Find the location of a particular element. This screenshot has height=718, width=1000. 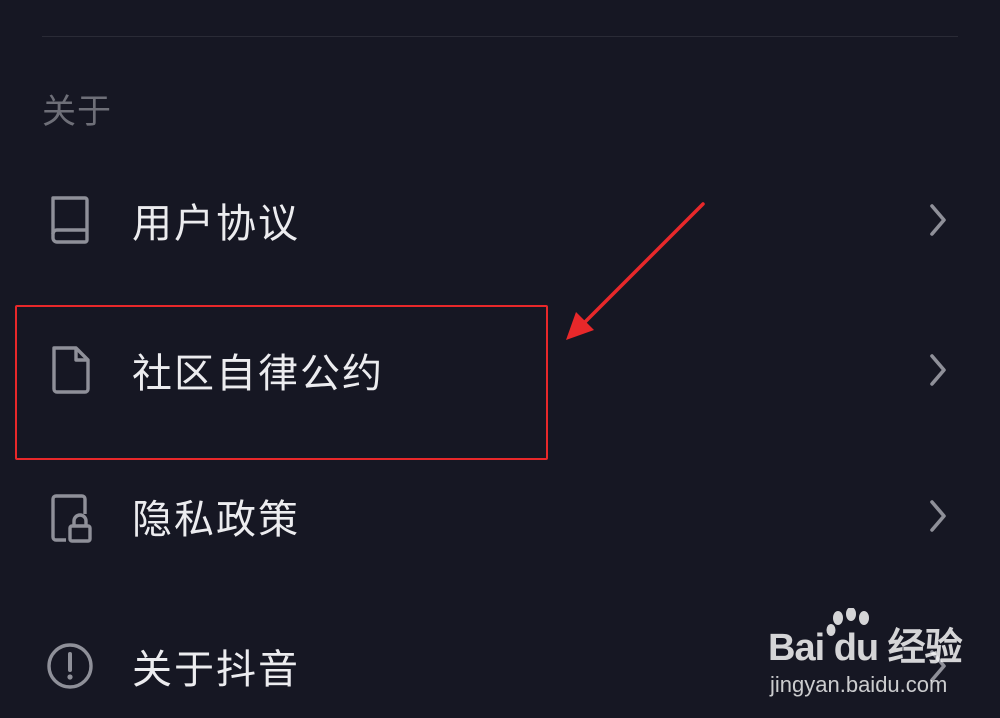

section-divider is located at coordinates (500, 36).